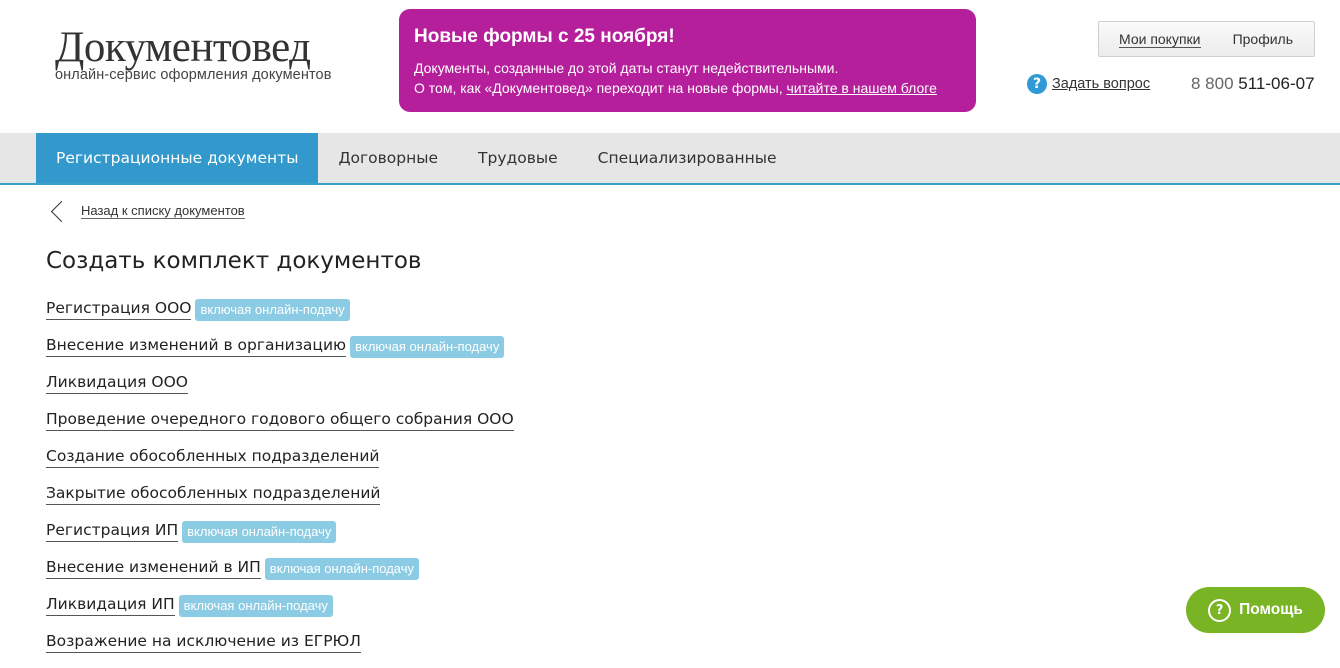  What do you see at coordinates (110, 605) in the screenshot?
I see `document-link: Ликвидация ИП` at bounding box center [110, 605].